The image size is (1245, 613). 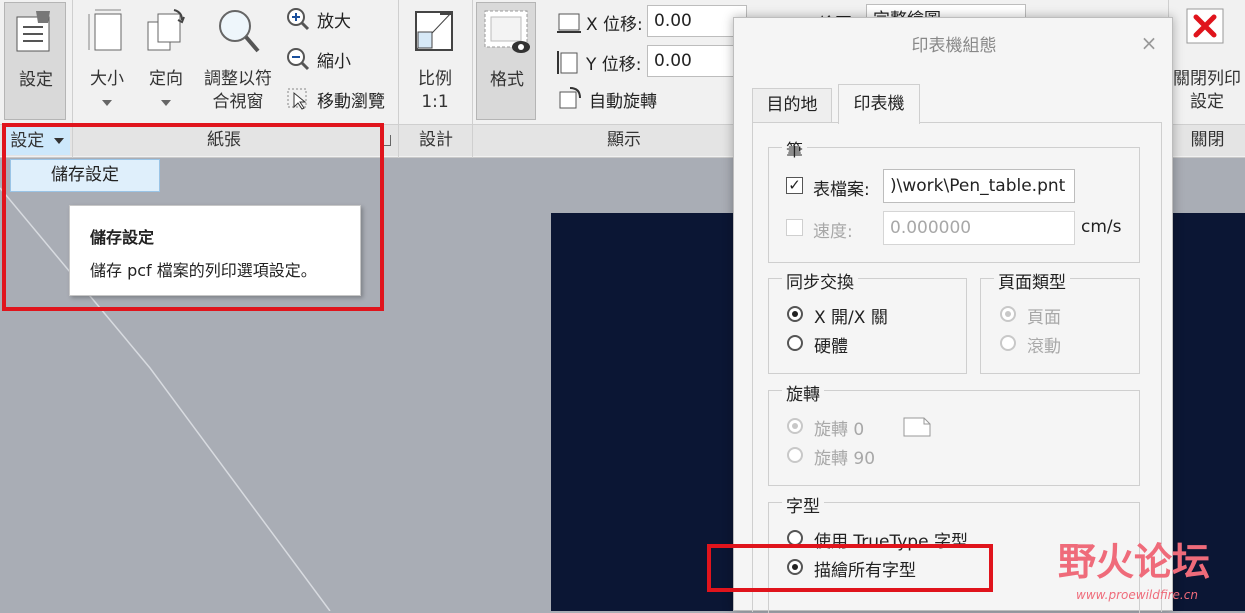 What do you see at coordinates (1137, 595) in the screenshot?
I see `watermark-url: www.proewildfire.cn` at bounding box center [1137, 595].